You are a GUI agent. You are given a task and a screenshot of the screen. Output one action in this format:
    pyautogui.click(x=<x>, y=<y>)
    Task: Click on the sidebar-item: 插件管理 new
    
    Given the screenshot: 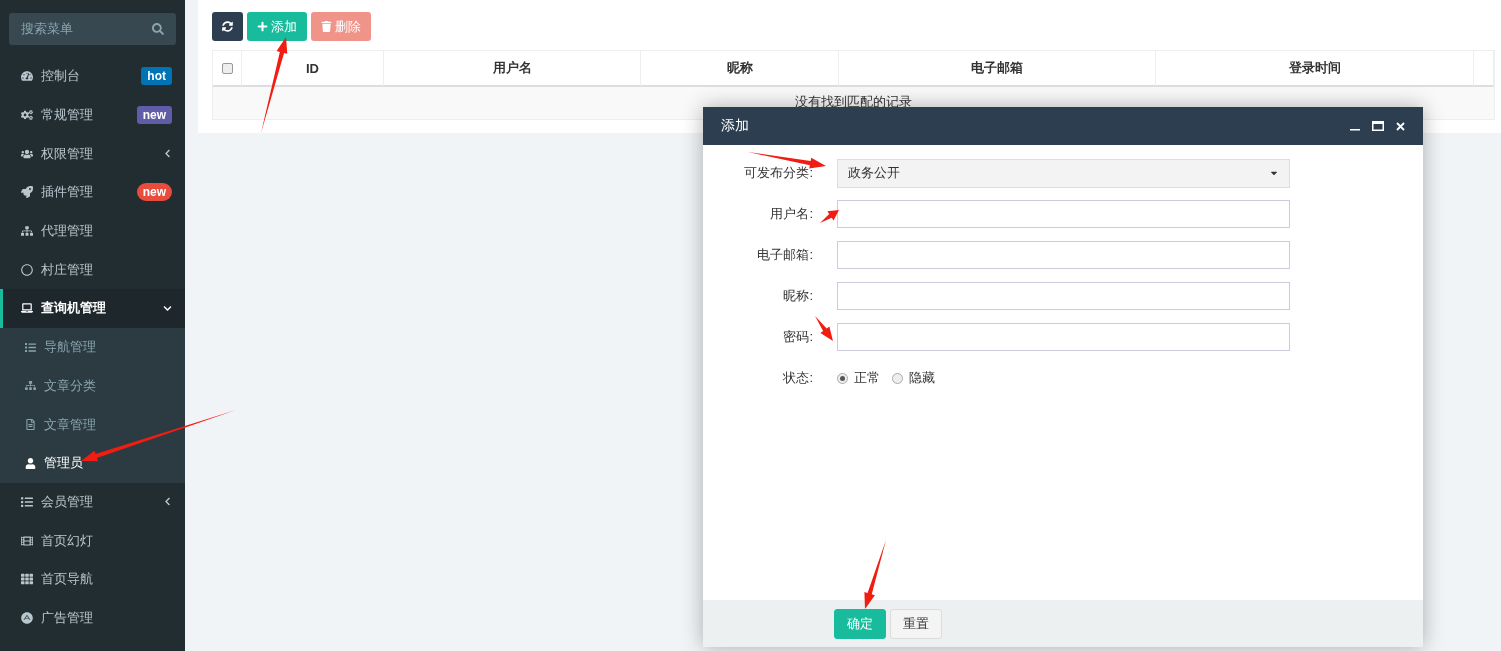 What is the action you would take?
    pyautogui.click(x=92, y=192)
    